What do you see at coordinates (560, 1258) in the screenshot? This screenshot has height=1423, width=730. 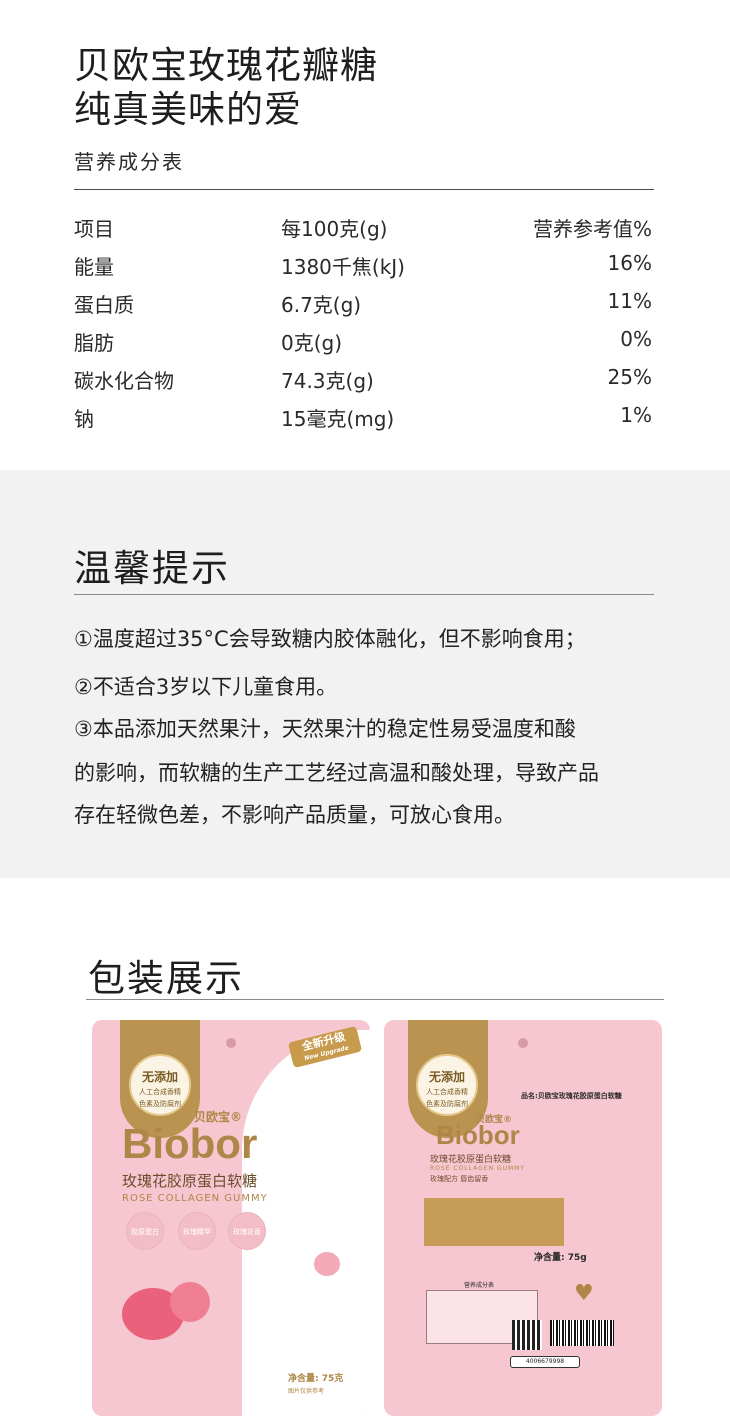 I see `net-weight: 净含量: 75g` at bounding box center [560, 1258].